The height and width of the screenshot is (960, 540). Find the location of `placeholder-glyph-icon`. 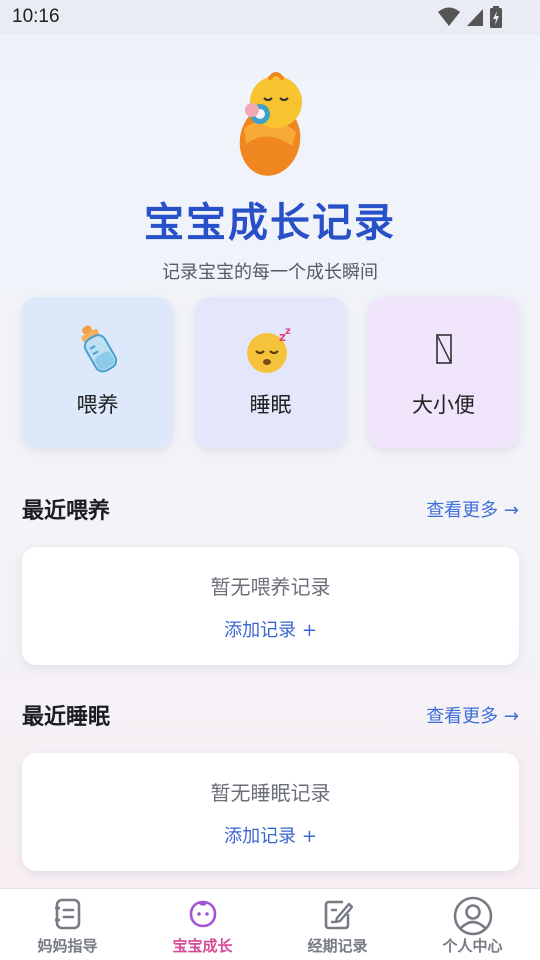

placeholder-glyph-icon is located at coordinates (443, 349).